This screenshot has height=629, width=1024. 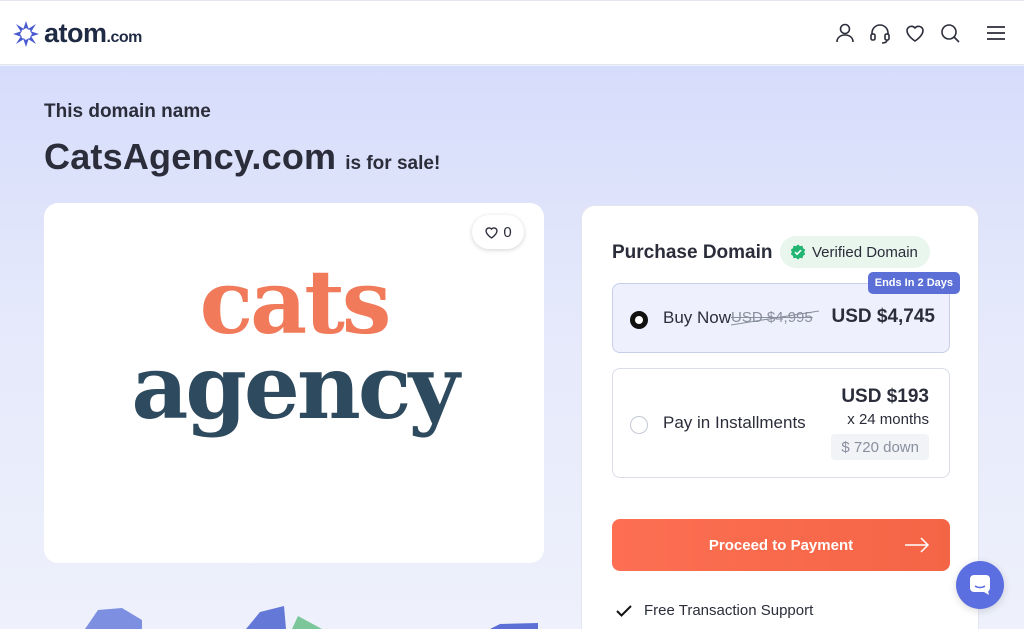 I want to click on strikethrough-line, so click(x=775, y=318).